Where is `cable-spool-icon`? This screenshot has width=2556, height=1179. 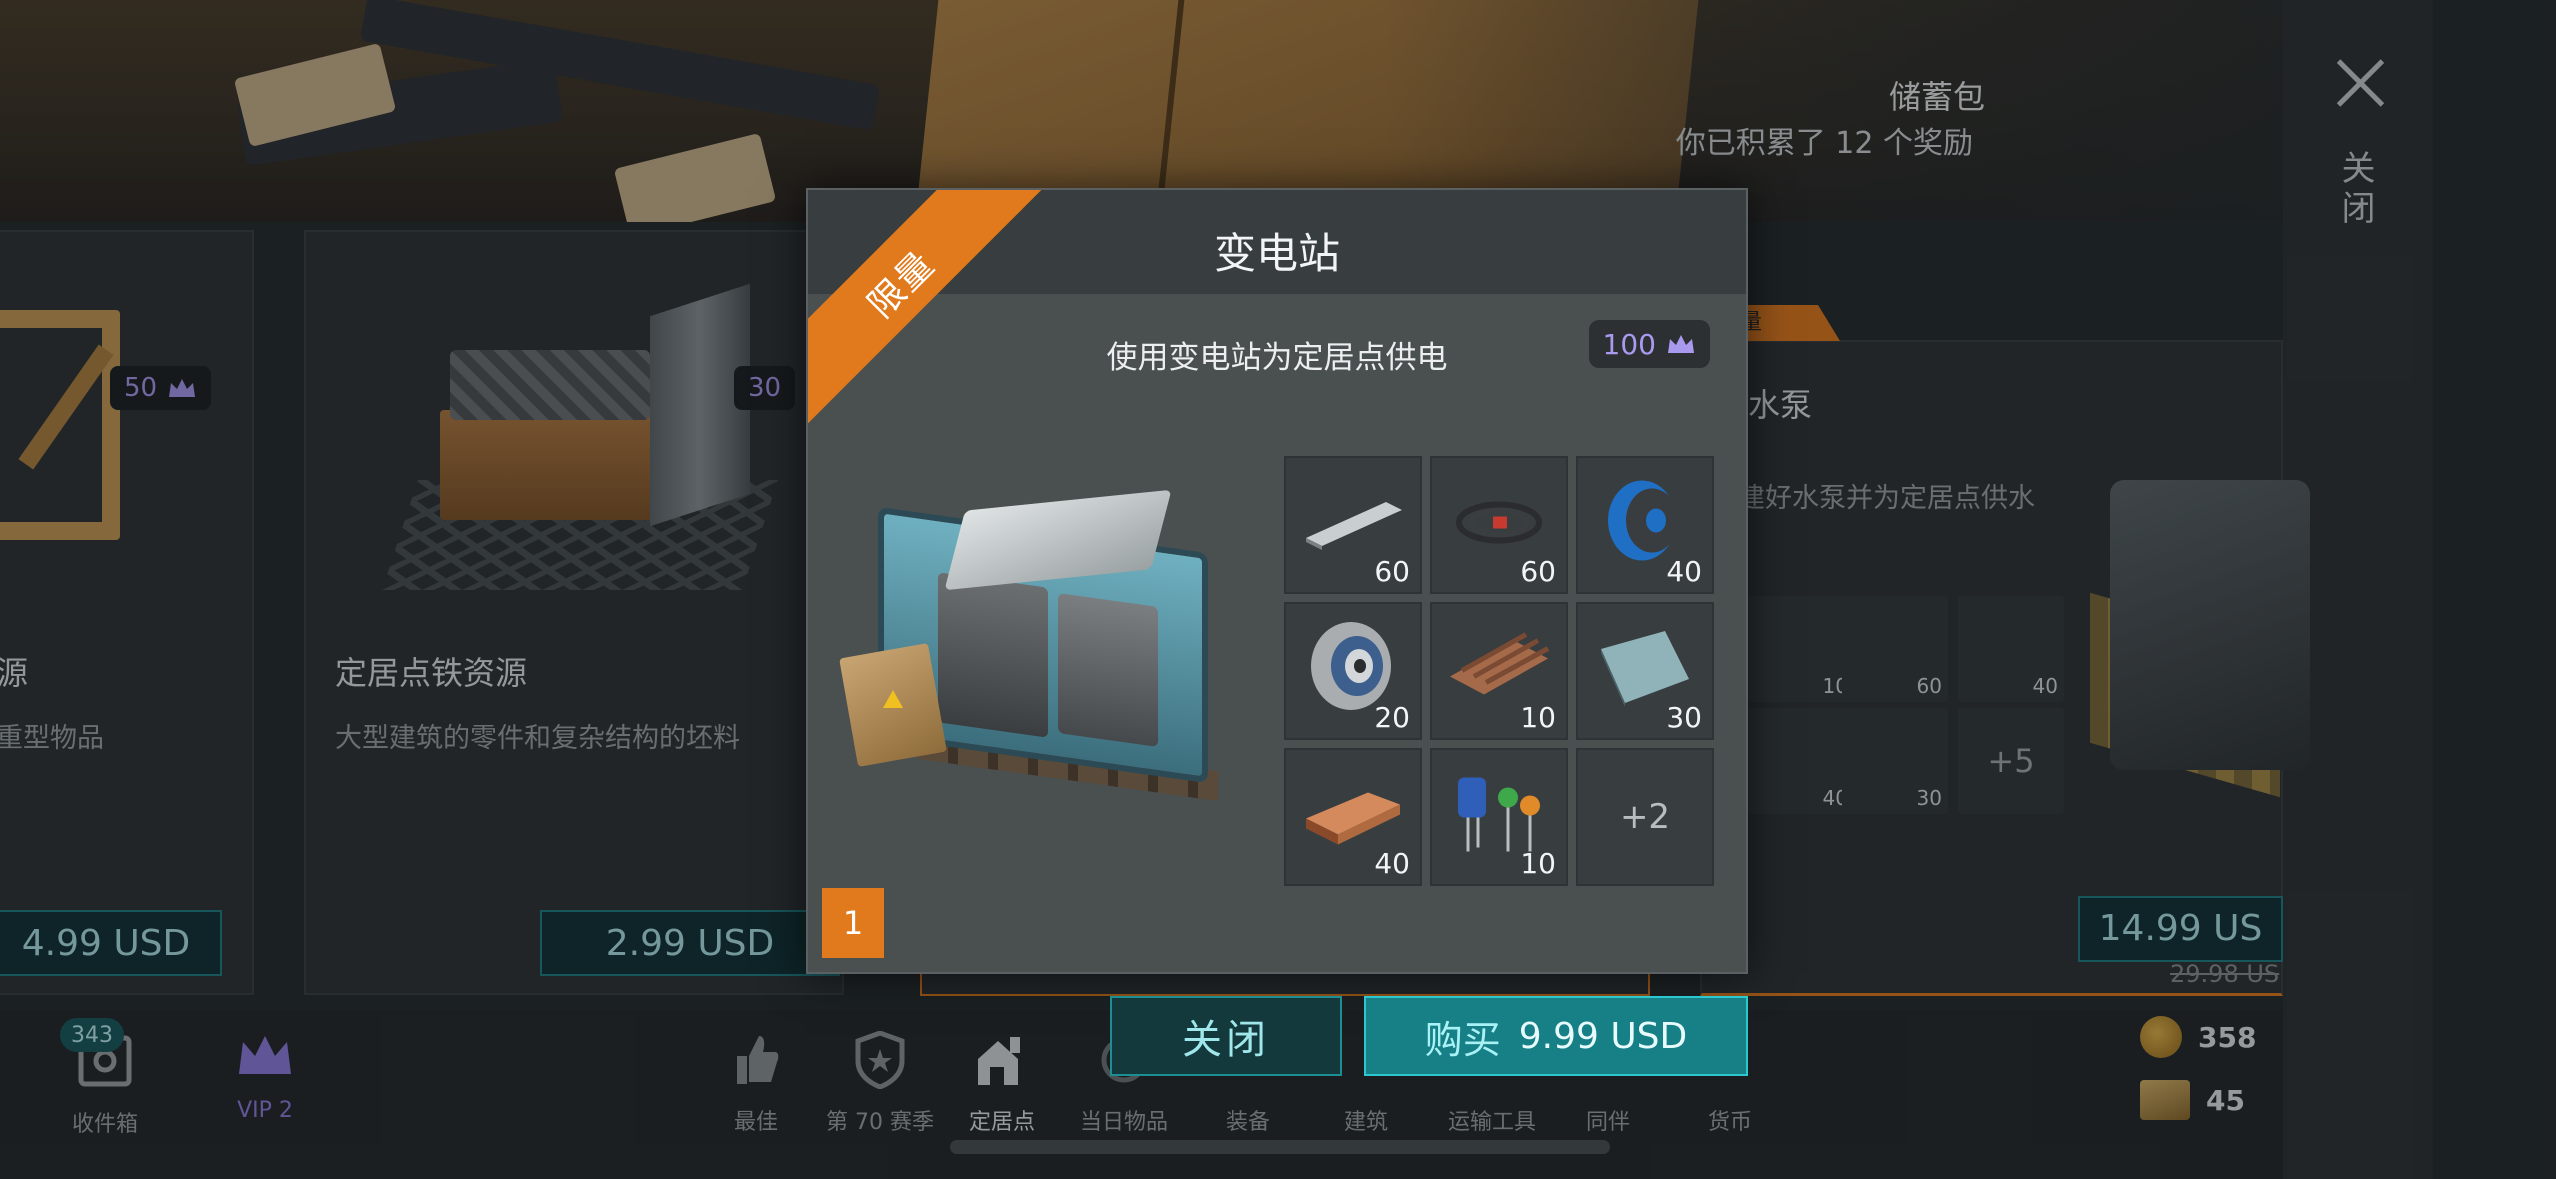 cable-spool-icon is located at coordinates (1643, 520).